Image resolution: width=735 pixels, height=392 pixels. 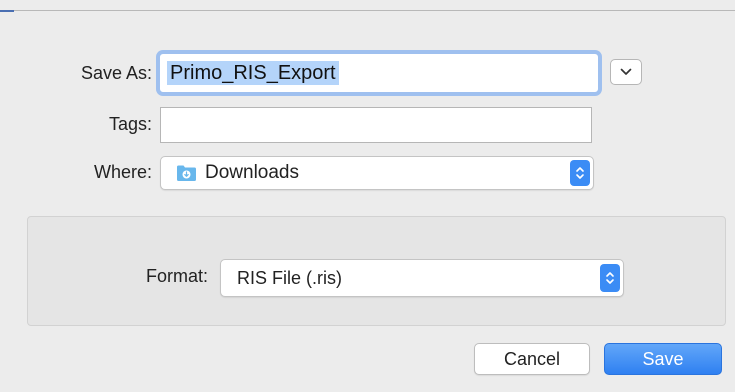 I want to click on format-select: RIS File (.ris), so click(x=422, y=278).